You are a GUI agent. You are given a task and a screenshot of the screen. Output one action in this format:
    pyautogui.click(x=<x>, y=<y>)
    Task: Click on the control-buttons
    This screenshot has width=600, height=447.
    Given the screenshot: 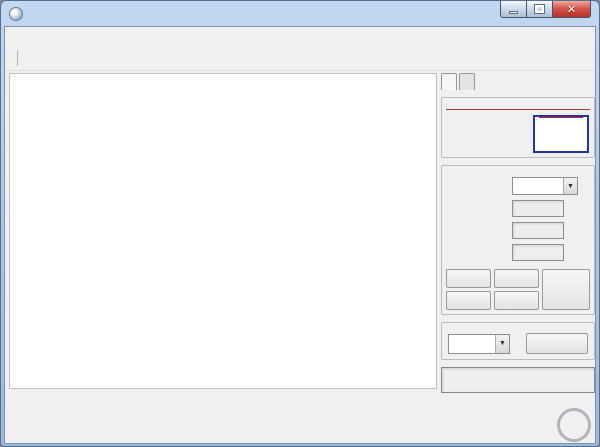 What is the action you would take?
    pyautogui.click(x=518, y=289)
    